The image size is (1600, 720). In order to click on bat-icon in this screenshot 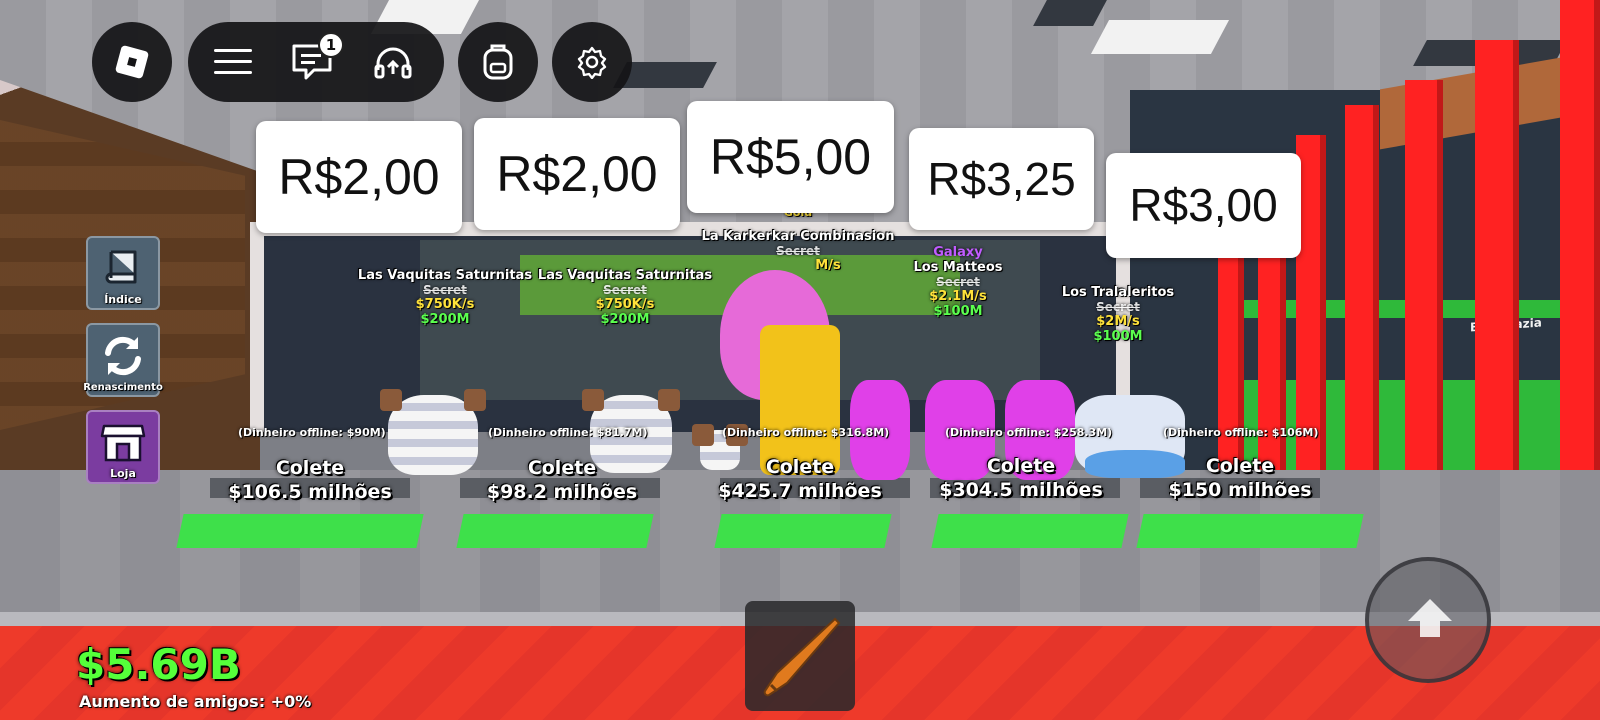, I will do `click(800, 658)`.